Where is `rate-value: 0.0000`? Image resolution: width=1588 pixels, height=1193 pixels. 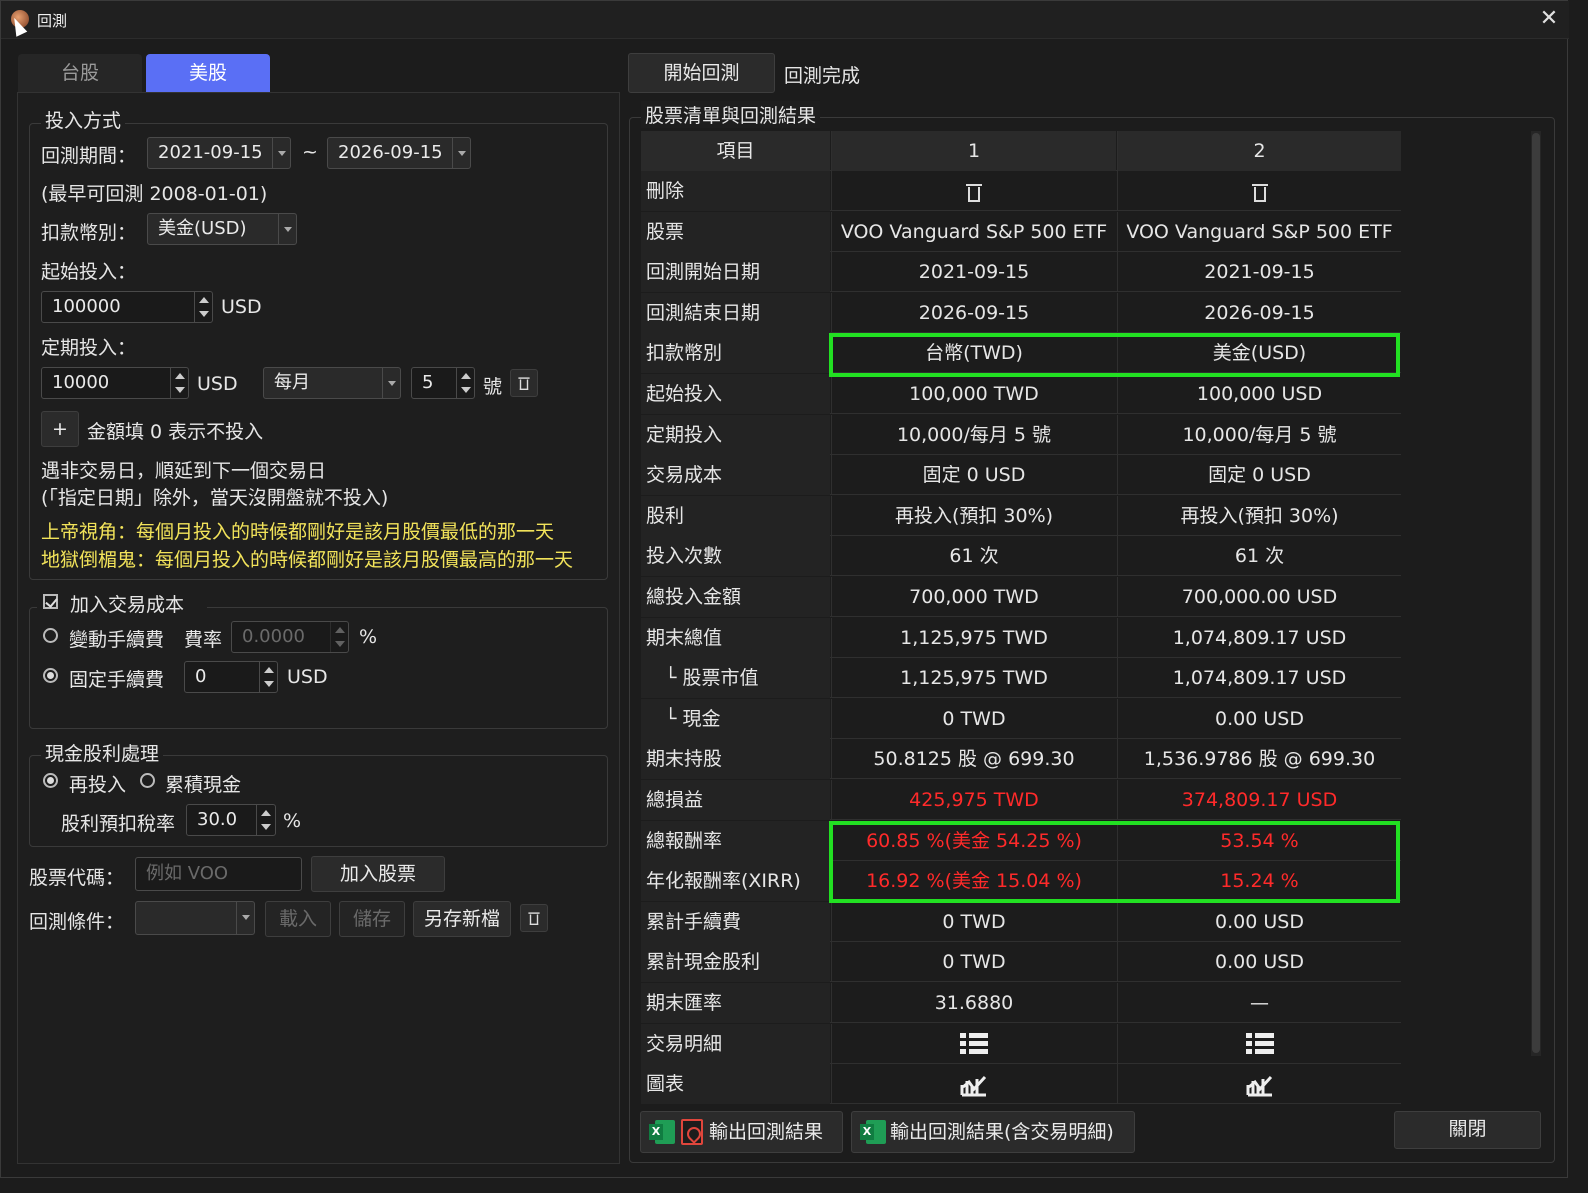
rate-value: 0.0000 is located at coordinates (273, 636).